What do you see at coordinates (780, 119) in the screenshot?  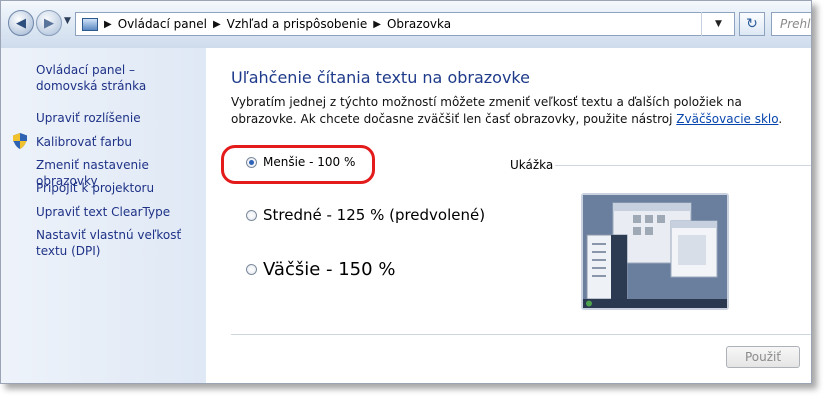 I see `description-end: .` at bounding box center [780, 119].